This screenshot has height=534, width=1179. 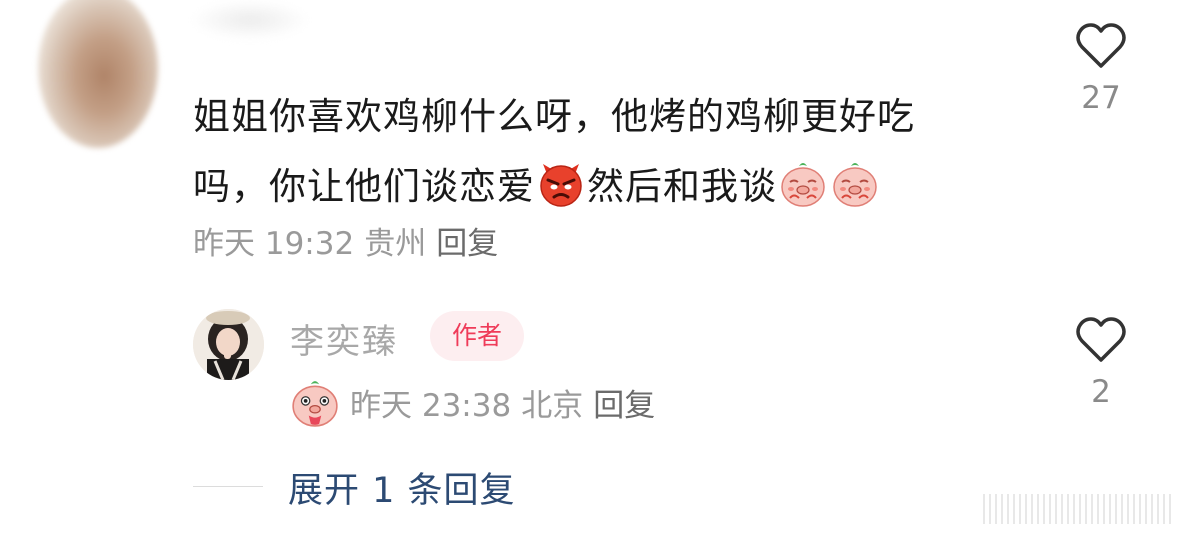 What do you see at coordinates (228, 486) in the screenshot?
I see `expand-divider` at bounding box center [228, 486].